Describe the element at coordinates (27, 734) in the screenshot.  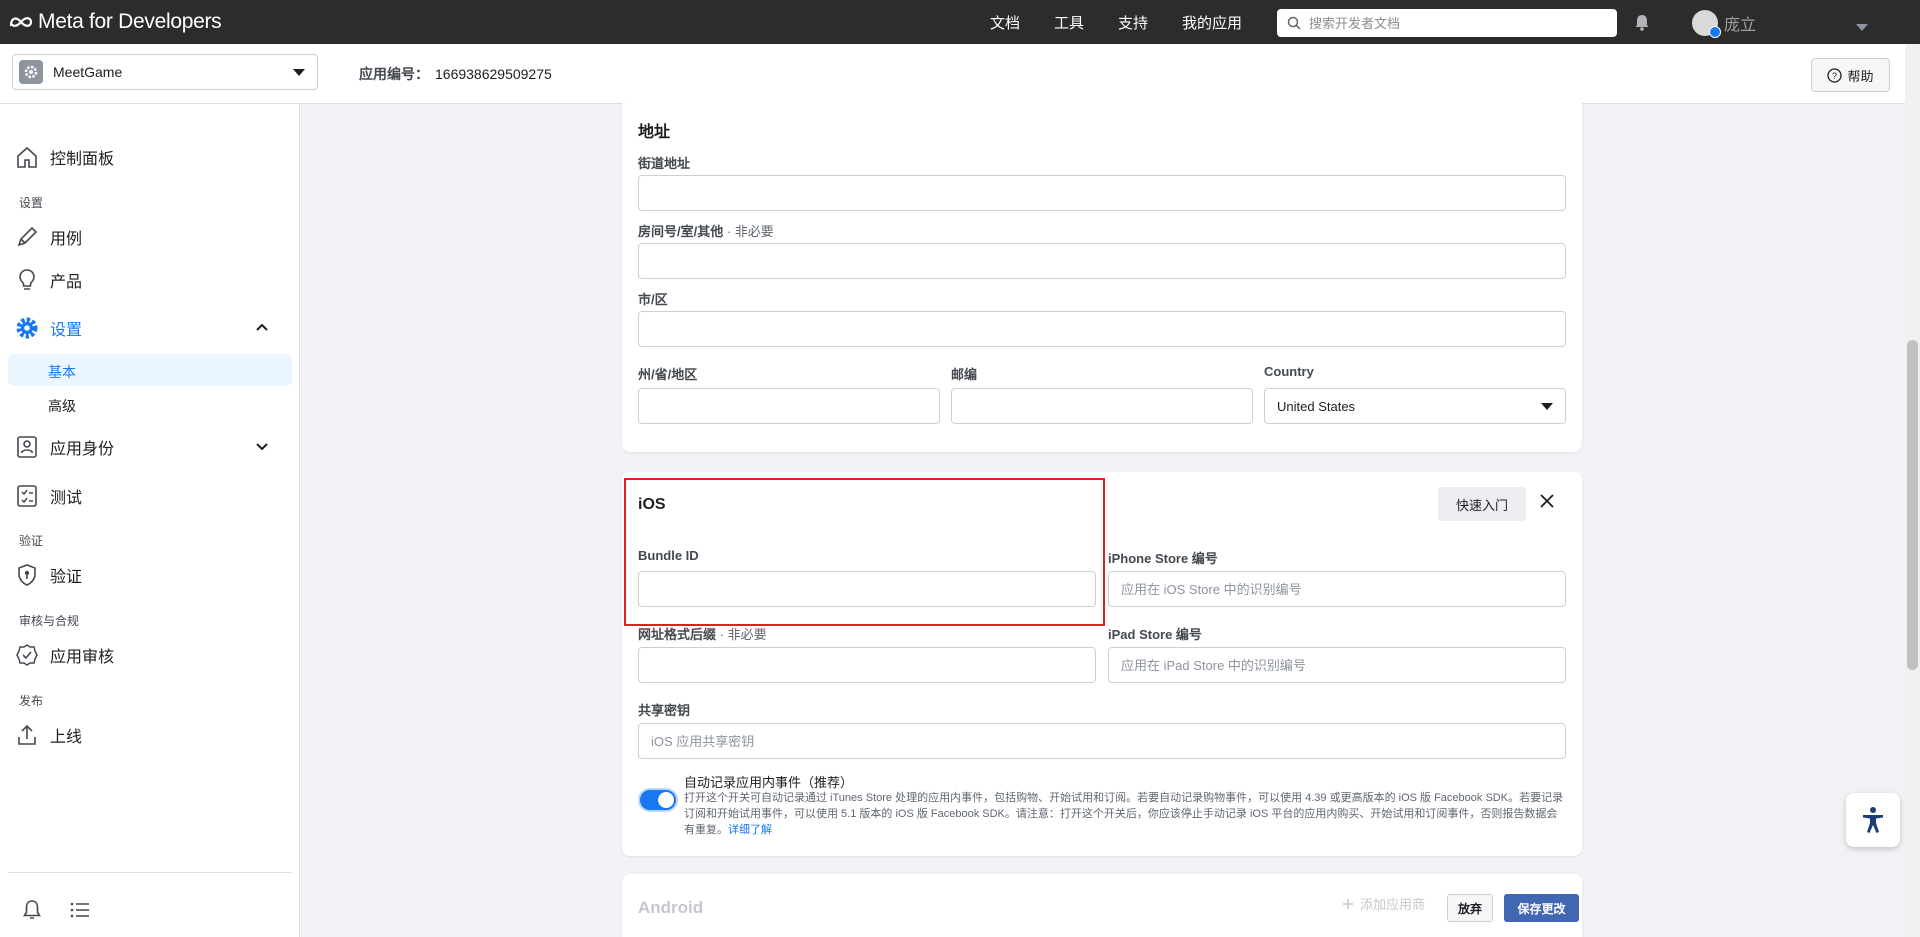
I see `upload-icon` at that location.